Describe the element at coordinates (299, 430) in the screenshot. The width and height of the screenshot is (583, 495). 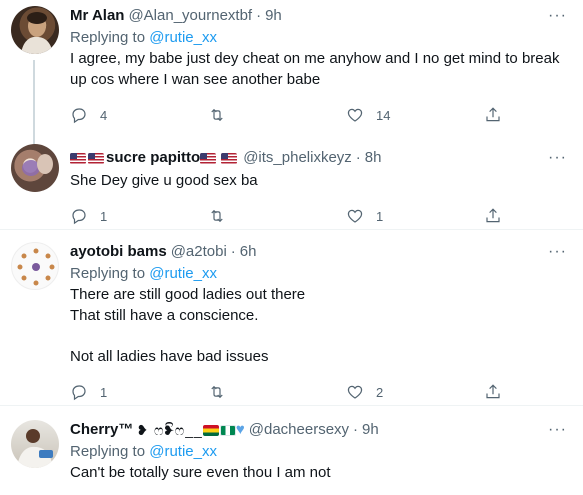
I see `author-handle: @dacheersexy` at that location.